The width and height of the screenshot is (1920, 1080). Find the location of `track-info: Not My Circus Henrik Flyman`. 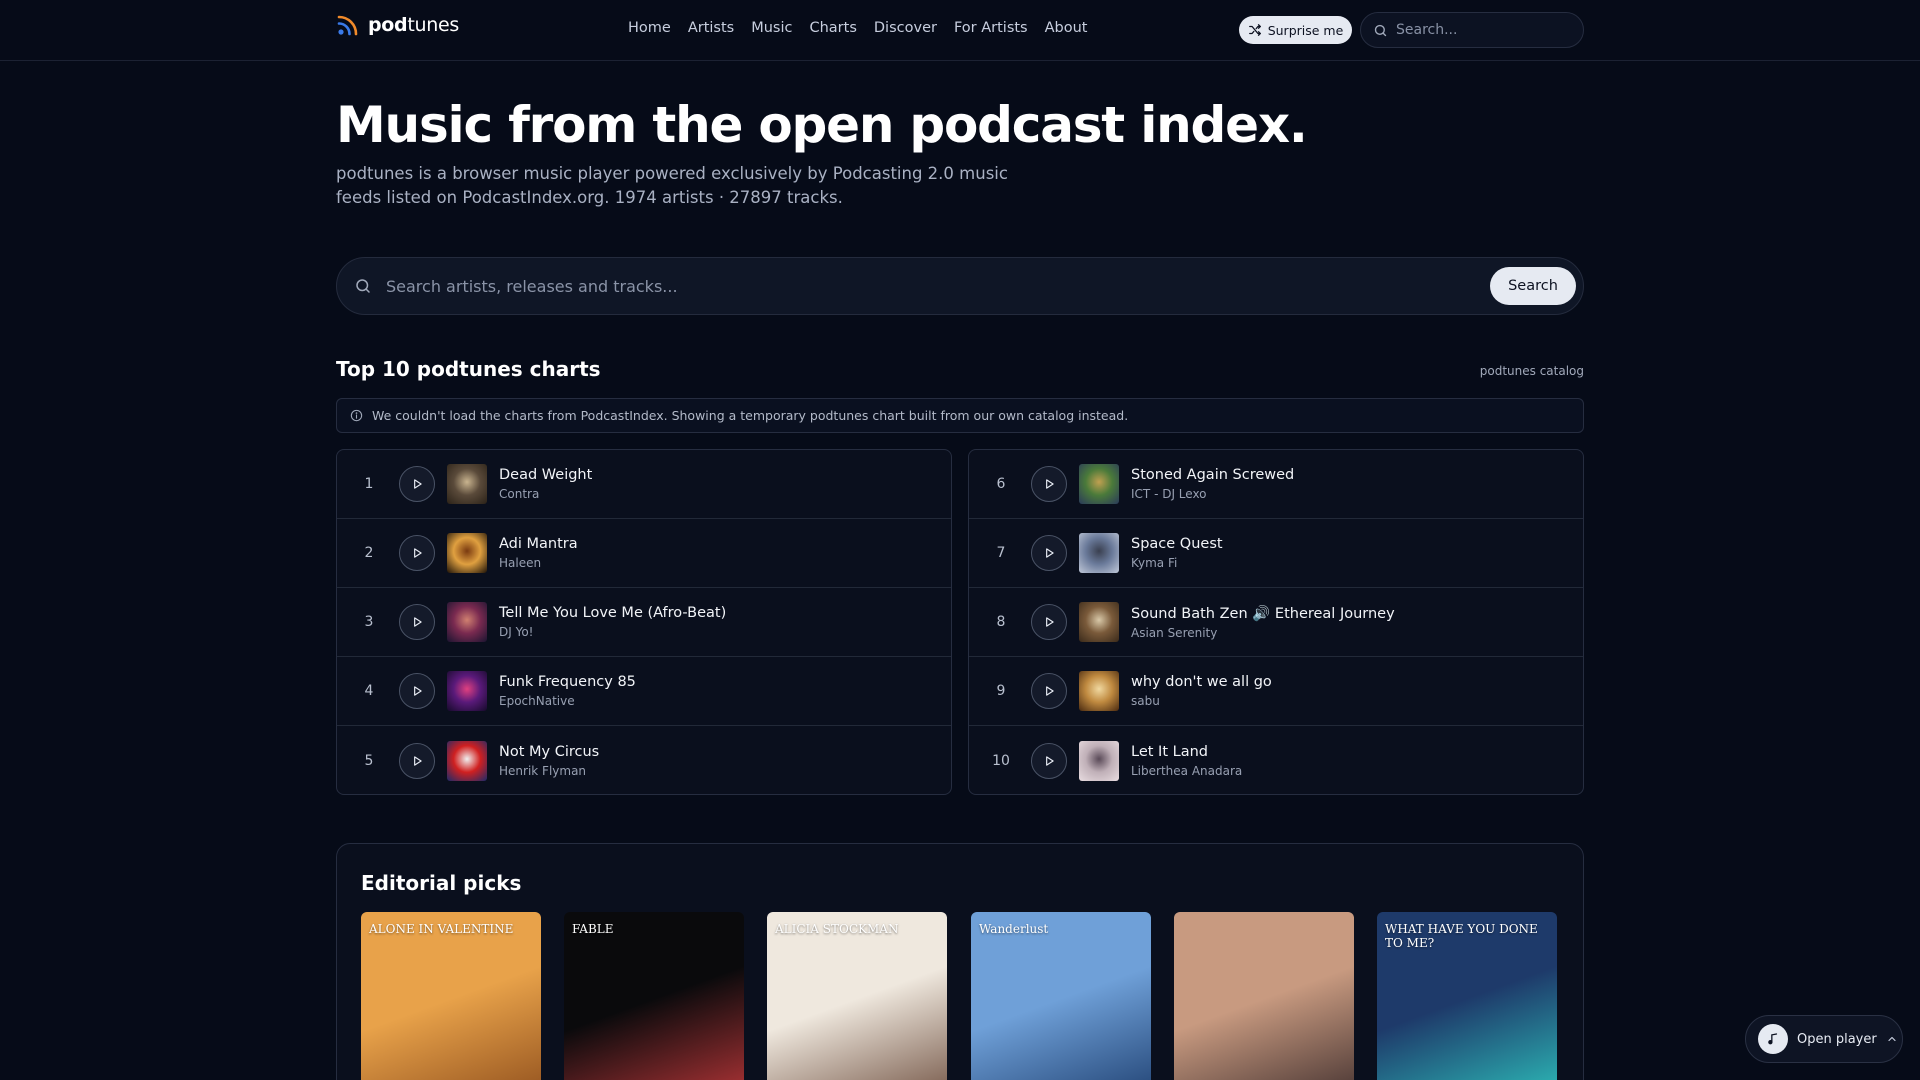

track-info: Not My Circus Henrik Flyman is located at coordinates (549, 761).